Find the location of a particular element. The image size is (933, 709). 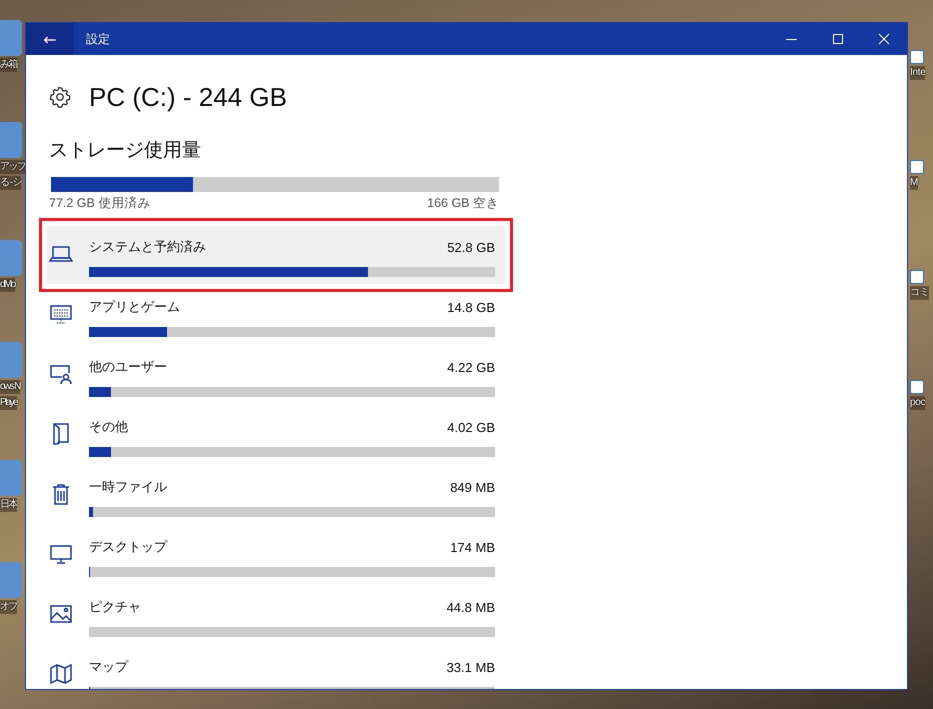

icon-label: ows N is located at coordinates (10, 387).